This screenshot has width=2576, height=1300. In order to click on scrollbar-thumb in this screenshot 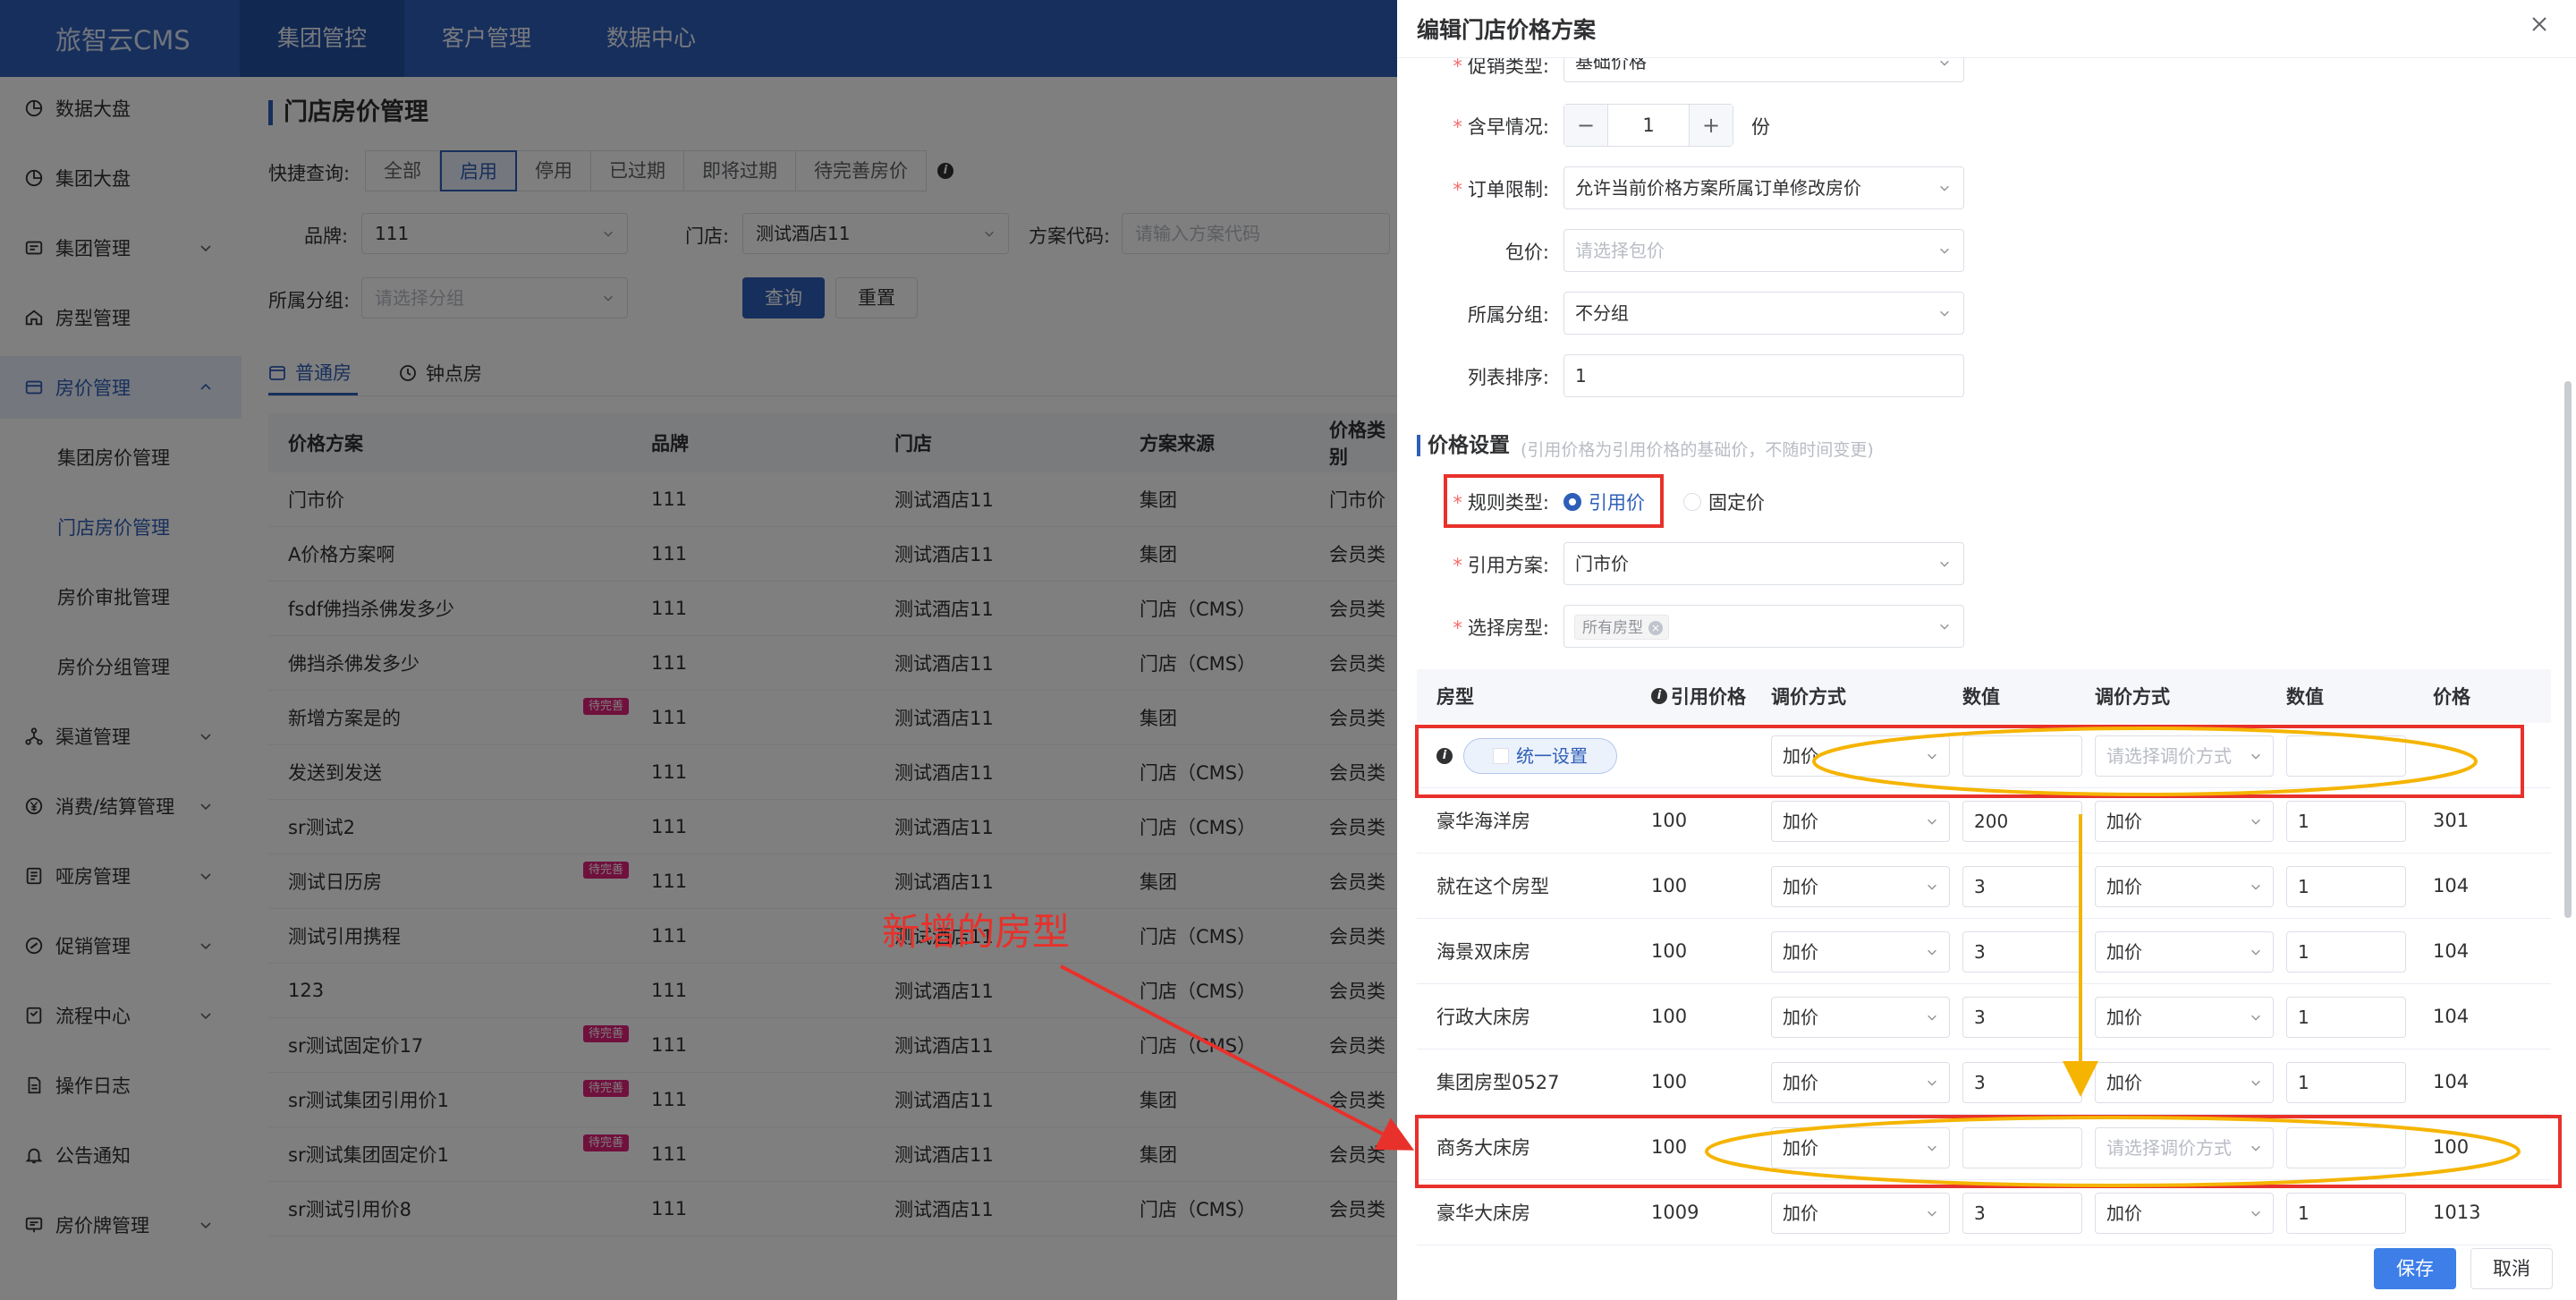, I will do `click(2568, 649)`.